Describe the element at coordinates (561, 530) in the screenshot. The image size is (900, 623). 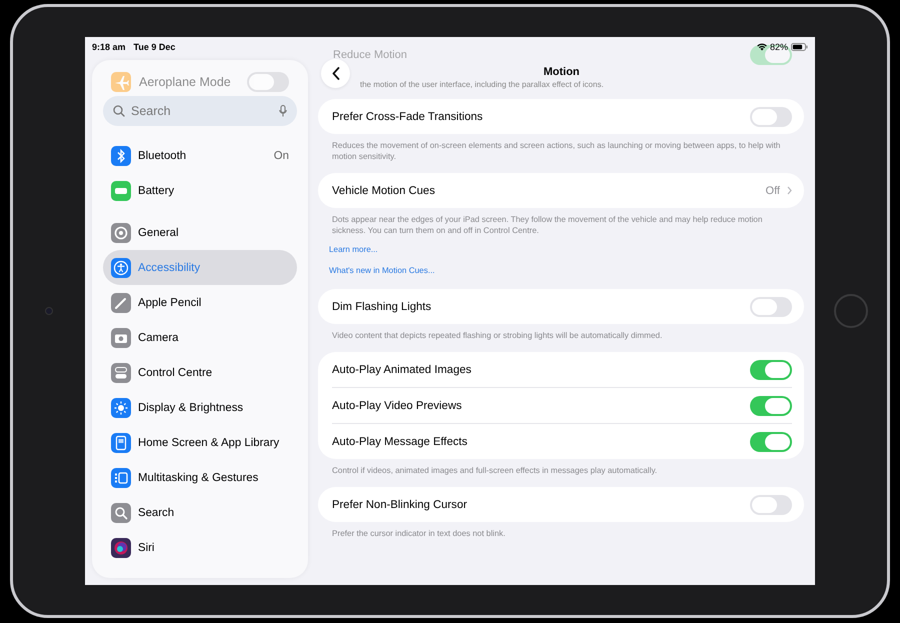
I see `section-footer: Prefer the cursor indicator in text does not blink.` at that location.